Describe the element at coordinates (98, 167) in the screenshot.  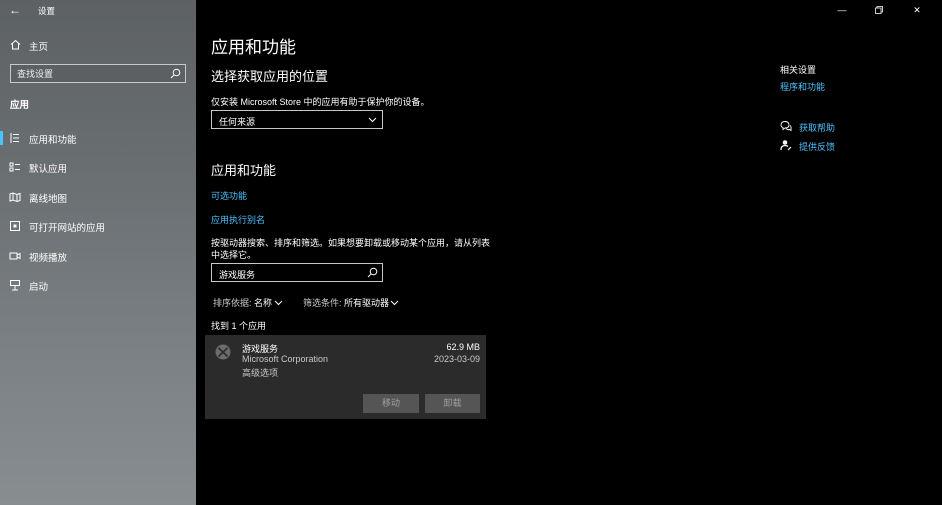
I see `sidebar-item-default-apps: 默认应用` at that location.